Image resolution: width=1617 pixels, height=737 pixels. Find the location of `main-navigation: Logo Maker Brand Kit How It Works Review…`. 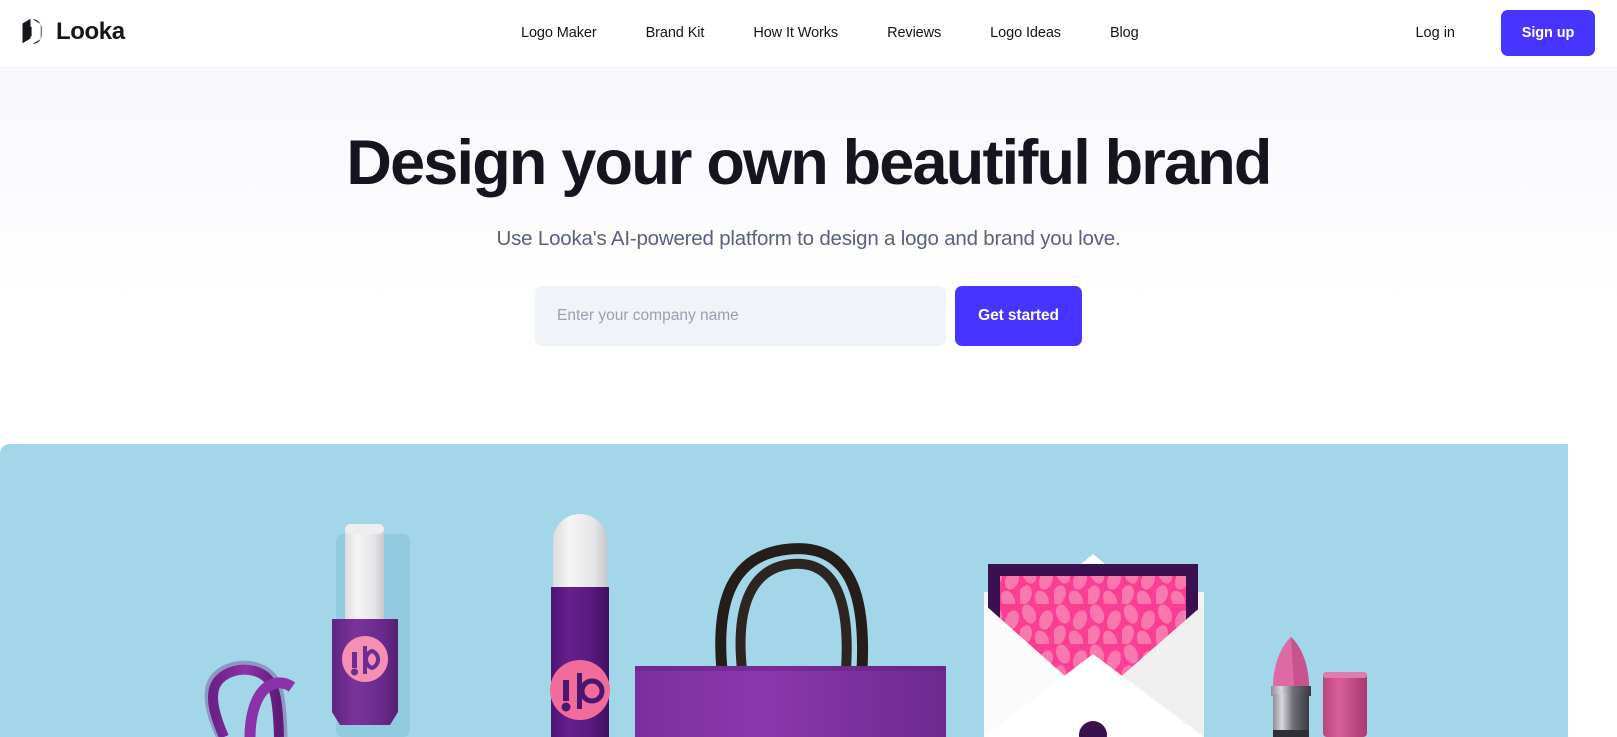

main-navigation: Logo Maker Brand Kit How It Works Review… is located at coordinates (830, 33).